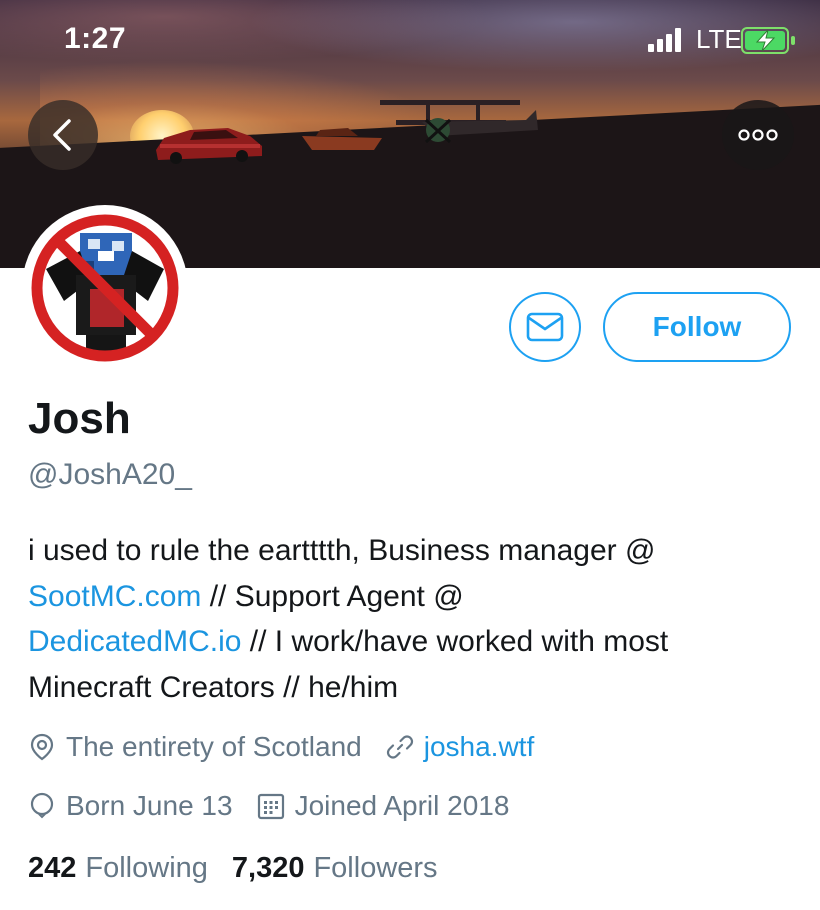 The image size is (820, 910). Describe the element at coordinates (719, 39) in the screenshot. I see `network-type: LTE` at that location.